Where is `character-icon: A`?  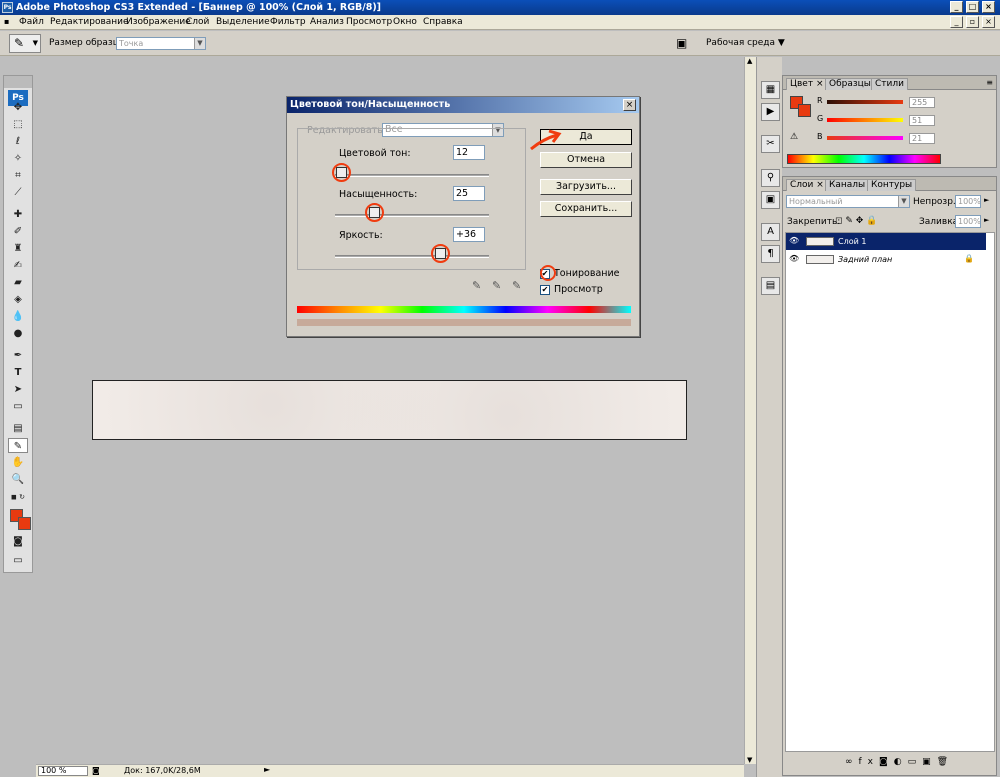 character-icon: A is located at coordinates (770, 232).